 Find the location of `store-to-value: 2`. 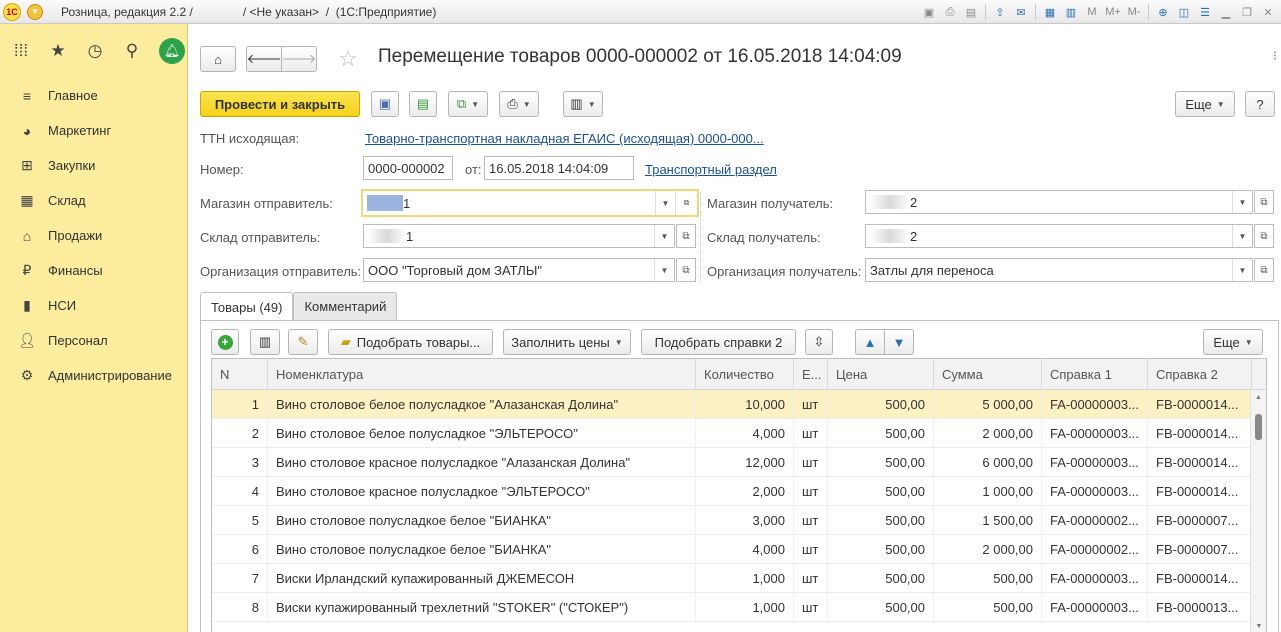

store-to-value: 2 is located at coordinates (914, 202).